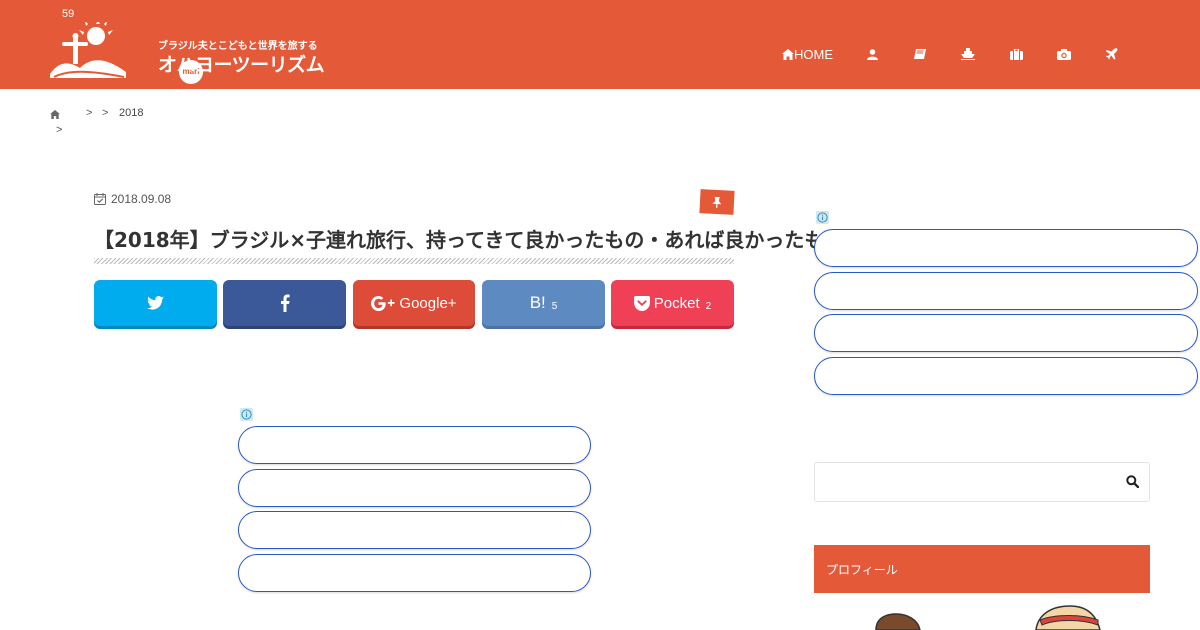  What do you see at coordinates (600, 44) in the screenshot?
I see `site-header: 59 mari ブラジル夫とこどもと世界を旅する オハヨーツーリズム HOME` at bounding box center [600, 44].